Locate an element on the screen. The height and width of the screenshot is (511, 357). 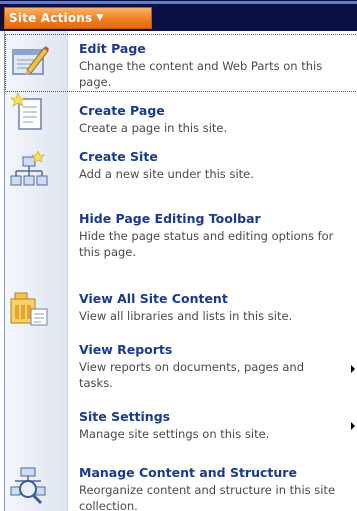
top-bar: Site Actions ▼ is located at coordinates (178, 15).